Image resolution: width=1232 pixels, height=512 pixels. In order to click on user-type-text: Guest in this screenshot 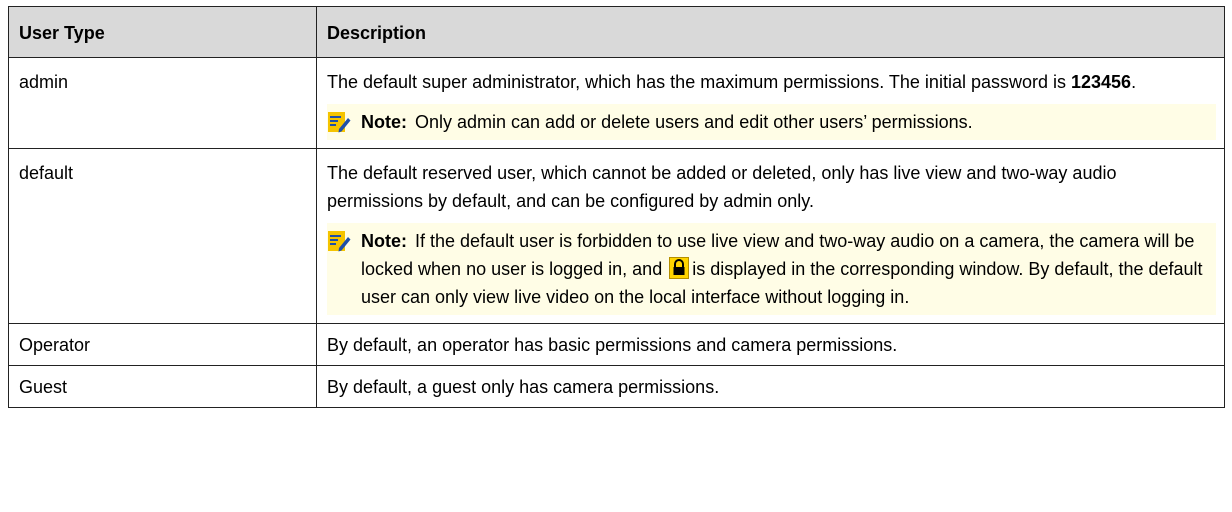, I will do `click(43, 386)`.